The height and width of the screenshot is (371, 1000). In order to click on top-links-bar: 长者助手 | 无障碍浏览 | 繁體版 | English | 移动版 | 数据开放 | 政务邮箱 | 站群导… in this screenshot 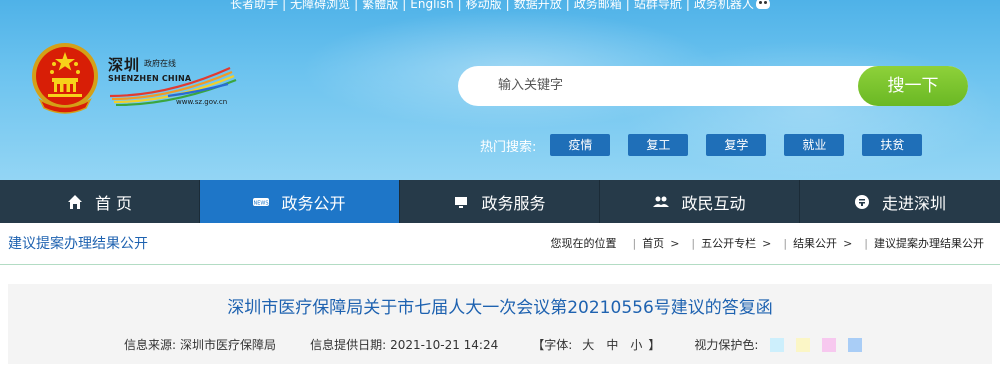, I will do `click(500, 7)`.